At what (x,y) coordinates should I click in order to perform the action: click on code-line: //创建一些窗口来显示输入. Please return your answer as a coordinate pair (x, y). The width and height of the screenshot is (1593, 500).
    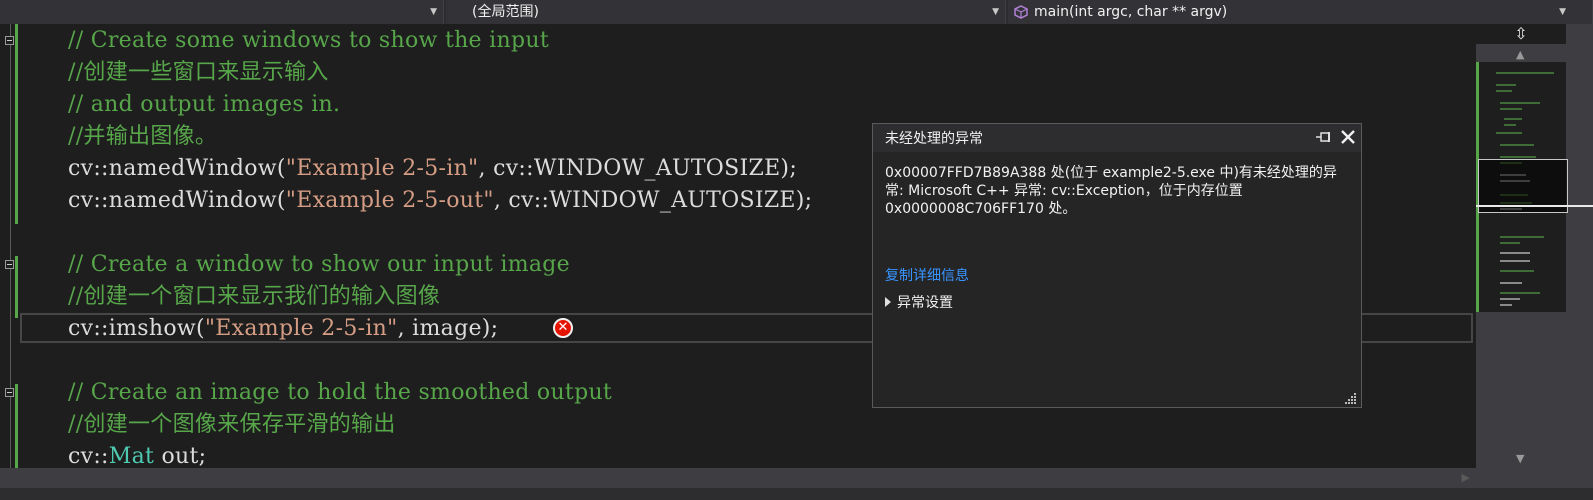
    Looking at the image, I should click on (198, 72).